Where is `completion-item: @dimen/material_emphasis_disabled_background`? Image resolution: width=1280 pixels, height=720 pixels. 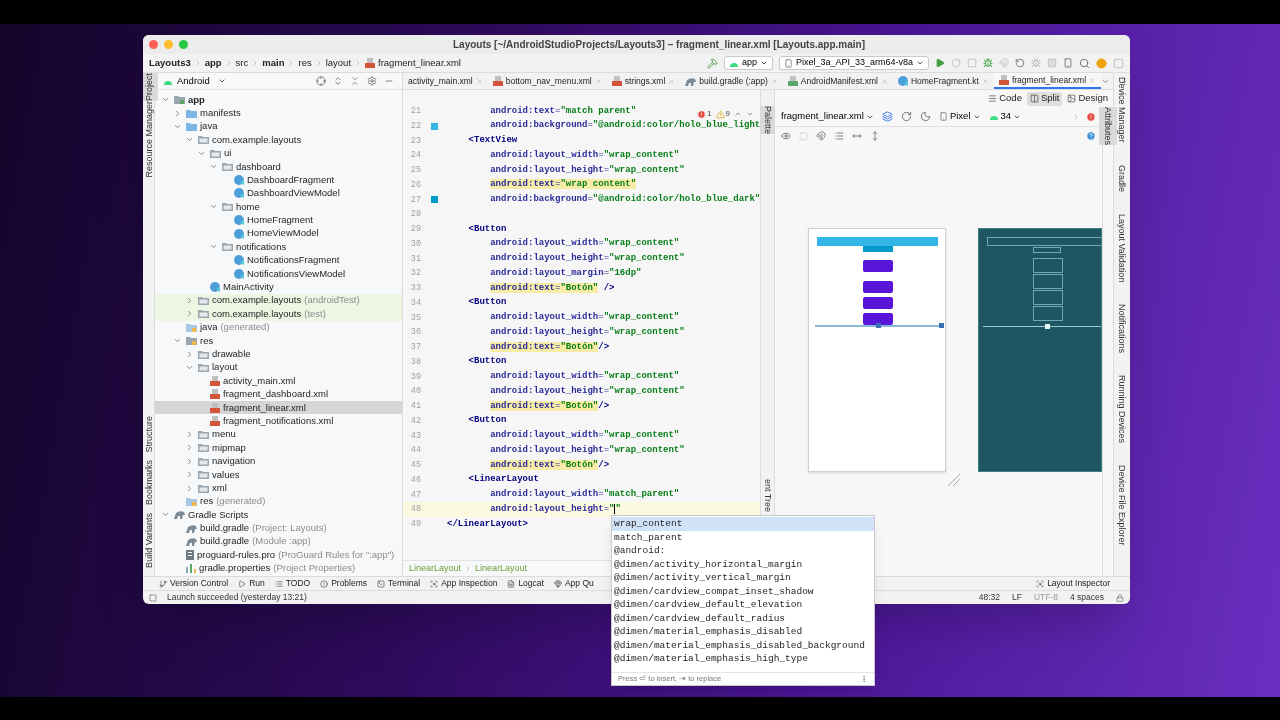
completion-item: @dimen/material_emphasis_disabled_background is located at coordinates (743, 645).